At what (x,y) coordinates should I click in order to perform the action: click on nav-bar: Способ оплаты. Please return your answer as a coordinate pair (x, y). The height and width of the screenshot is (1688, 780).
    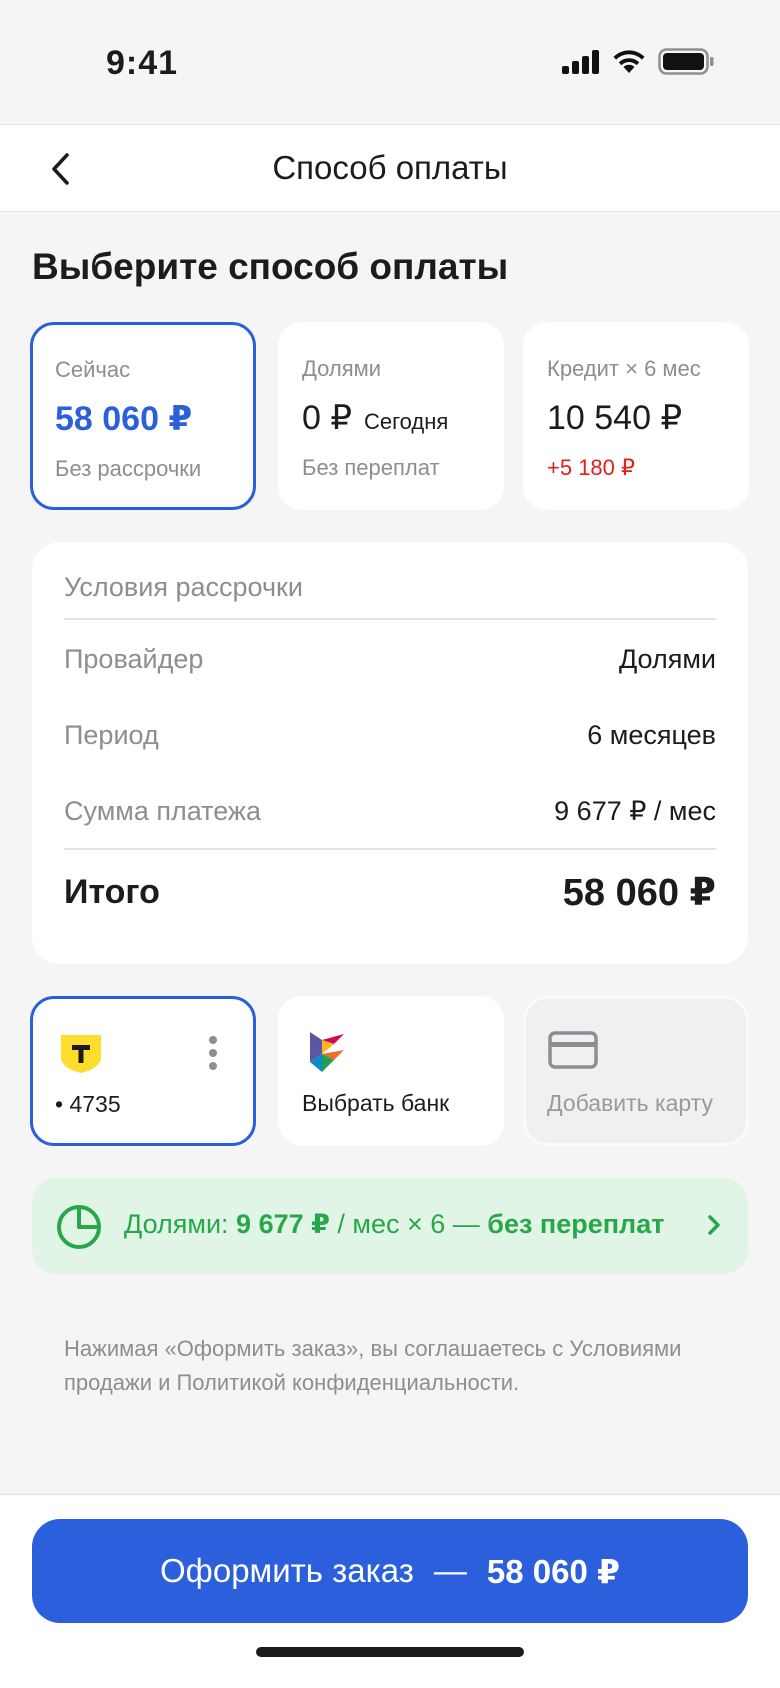
    Looking at the image, I should click on (390, 168).